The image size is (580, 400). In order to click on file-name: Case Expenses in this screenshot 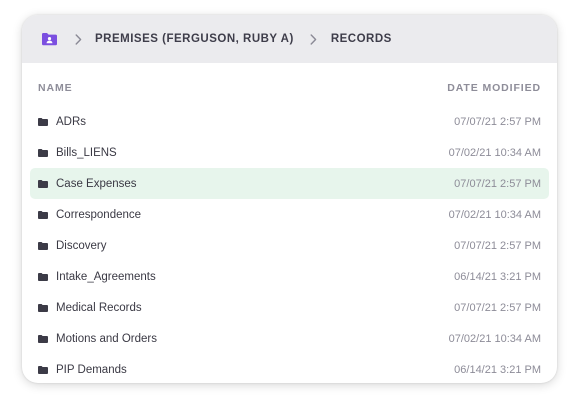, I will do `click(96, 183)`.